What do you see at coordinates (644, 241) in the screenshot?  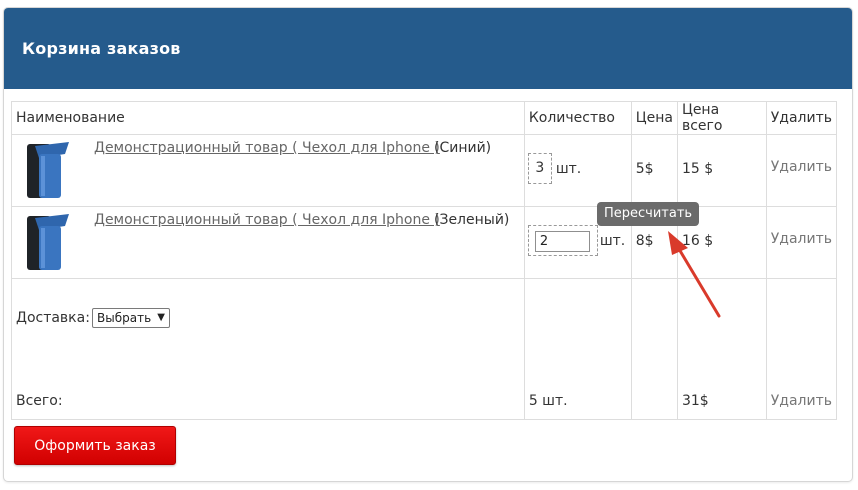 I see `unit-price: 8$` at bounding box center [644, 241].